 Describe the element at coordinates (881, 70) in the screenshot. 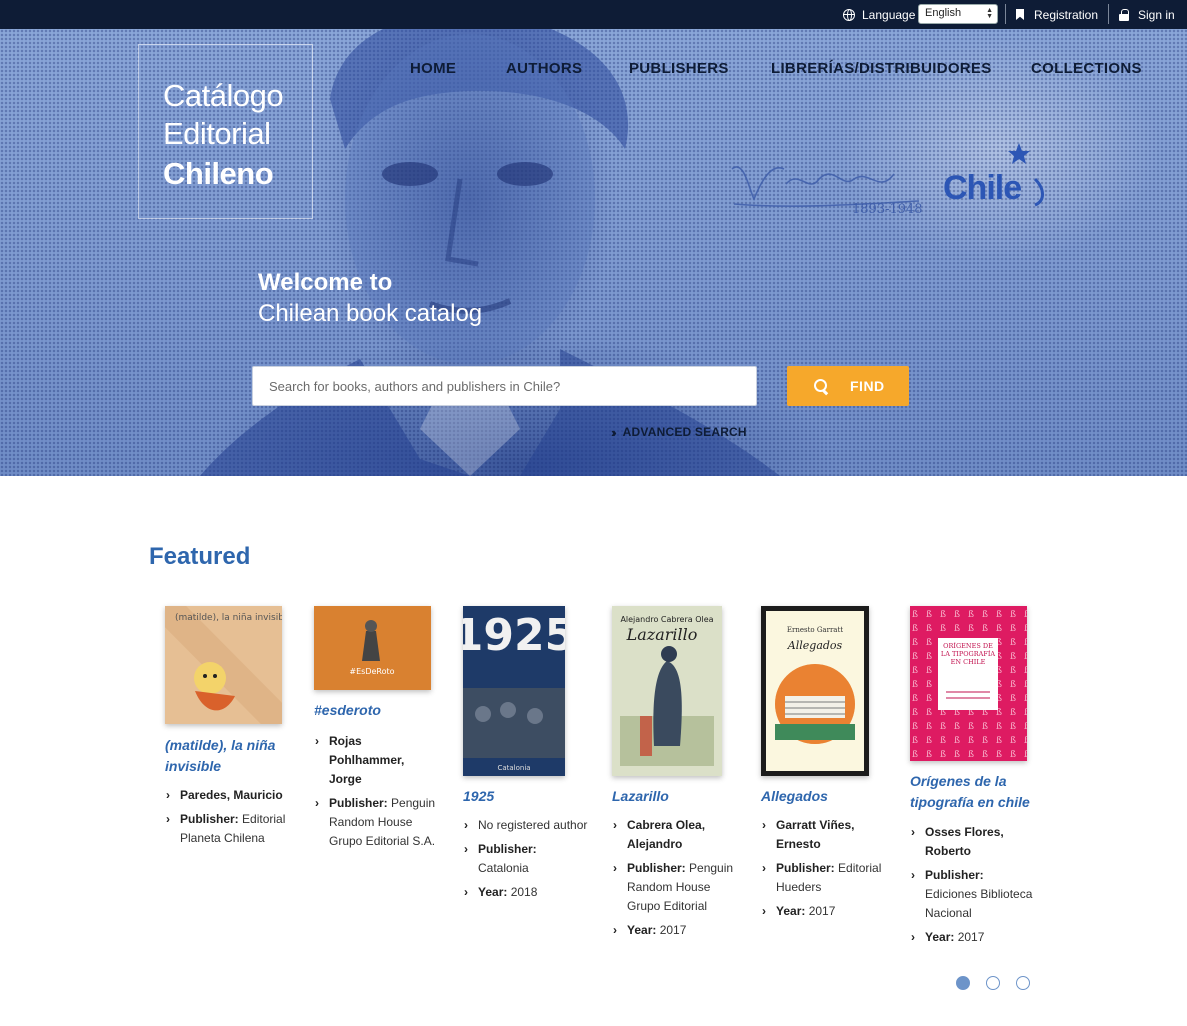

I see `nav-librerias-distribuidores: LIBRERÍAS/DISTRIBUIDORES` at that location.